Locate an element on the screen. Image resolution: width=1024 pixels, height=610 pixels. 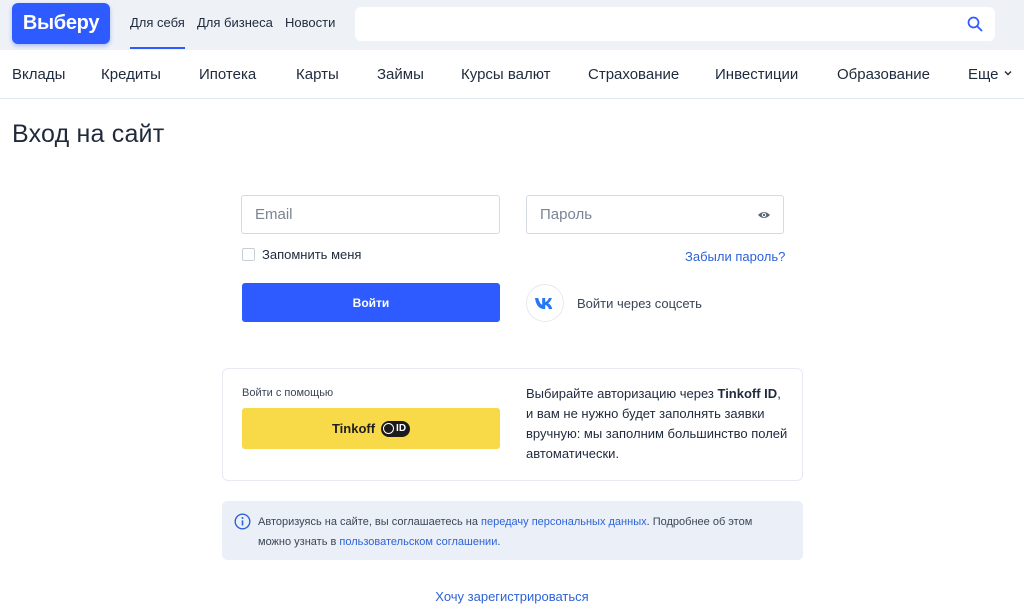
tinkoff-button-label: Tinkoff is located at coordinates (353, 428).